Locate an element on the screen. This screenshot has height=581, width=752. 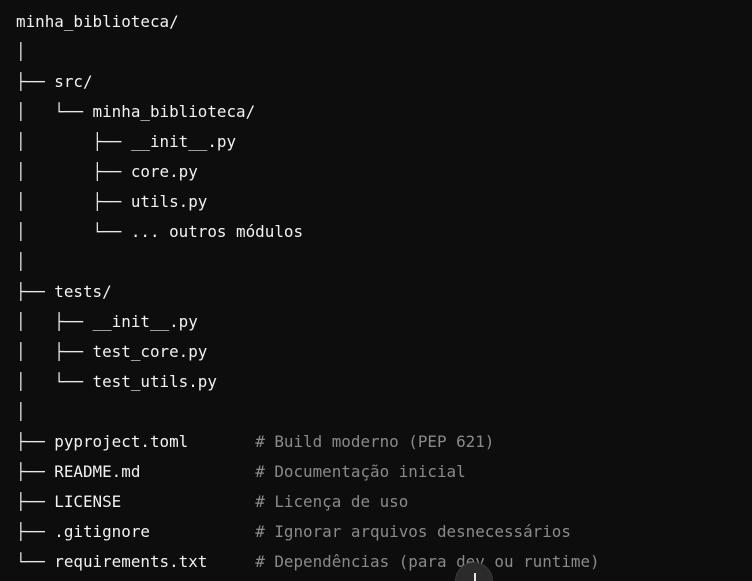
file-name: .gitignore is located at coordinates (155, 531).